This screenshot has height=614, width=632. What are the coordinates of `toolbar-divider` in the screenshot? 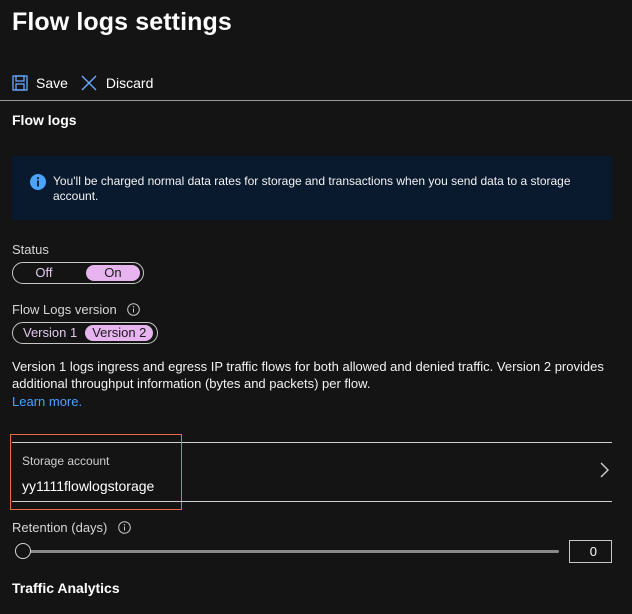 It's located at (316, 100).